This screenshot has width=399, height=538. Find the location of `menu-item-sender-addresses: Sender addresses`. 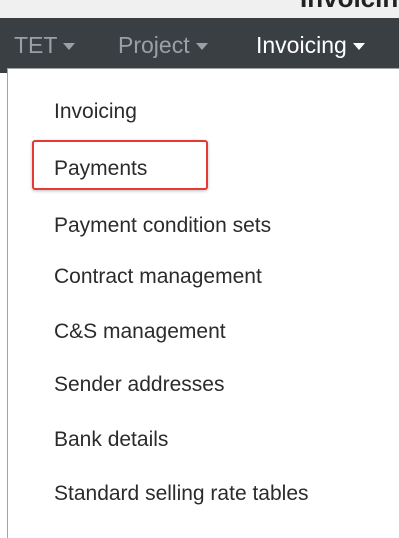

menu-item-sender-addresses: Sender addresses is located at coordinates (139, 385).